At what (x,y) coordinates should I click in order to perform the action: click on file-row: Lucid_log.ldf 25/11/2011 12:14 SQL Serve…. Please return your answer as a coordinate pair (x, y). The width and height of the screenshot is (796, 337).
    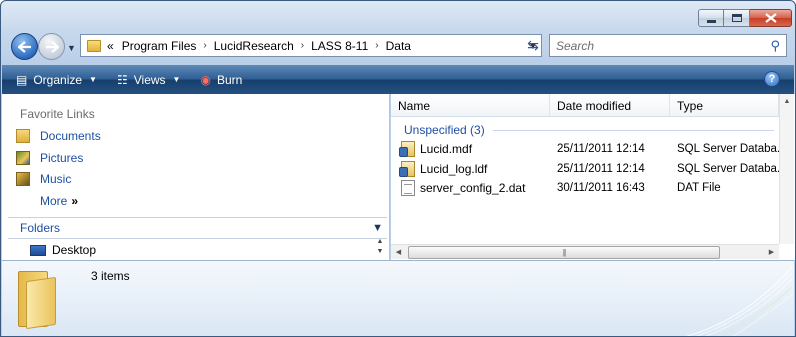
    Looking at the image, I should click on (585, 169).